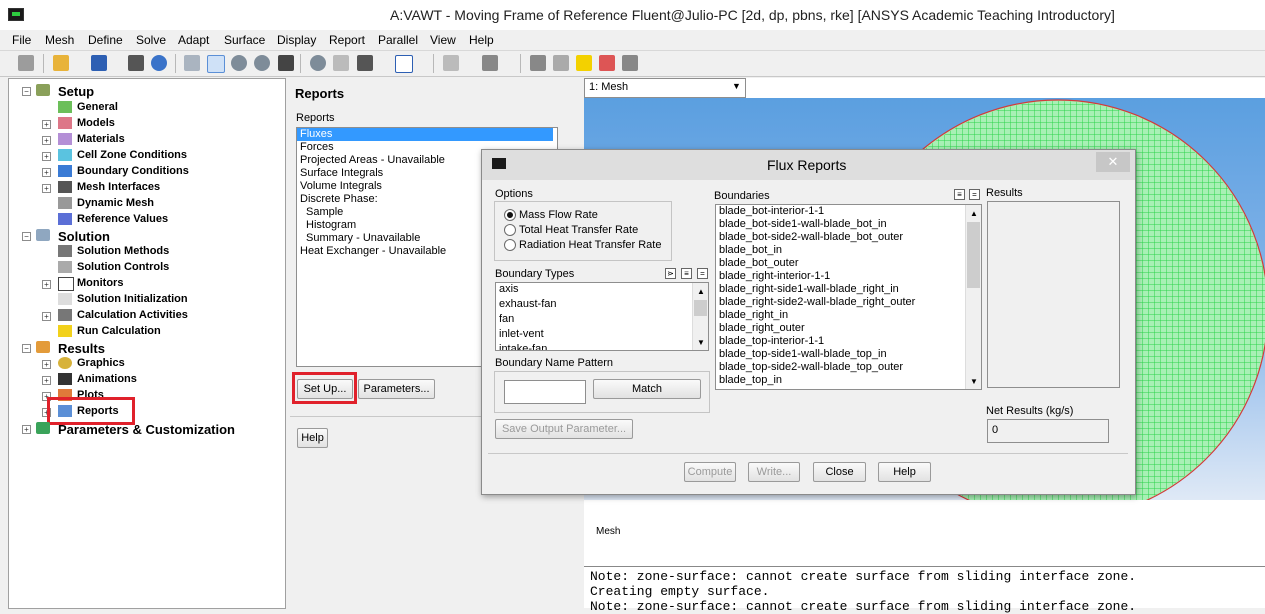 This screenshot has height=614, width=1265. What do you see at coordinates (318, 63) in the screenshot?
I see `zoom-fit-icon` at bounding box center [318, 63].